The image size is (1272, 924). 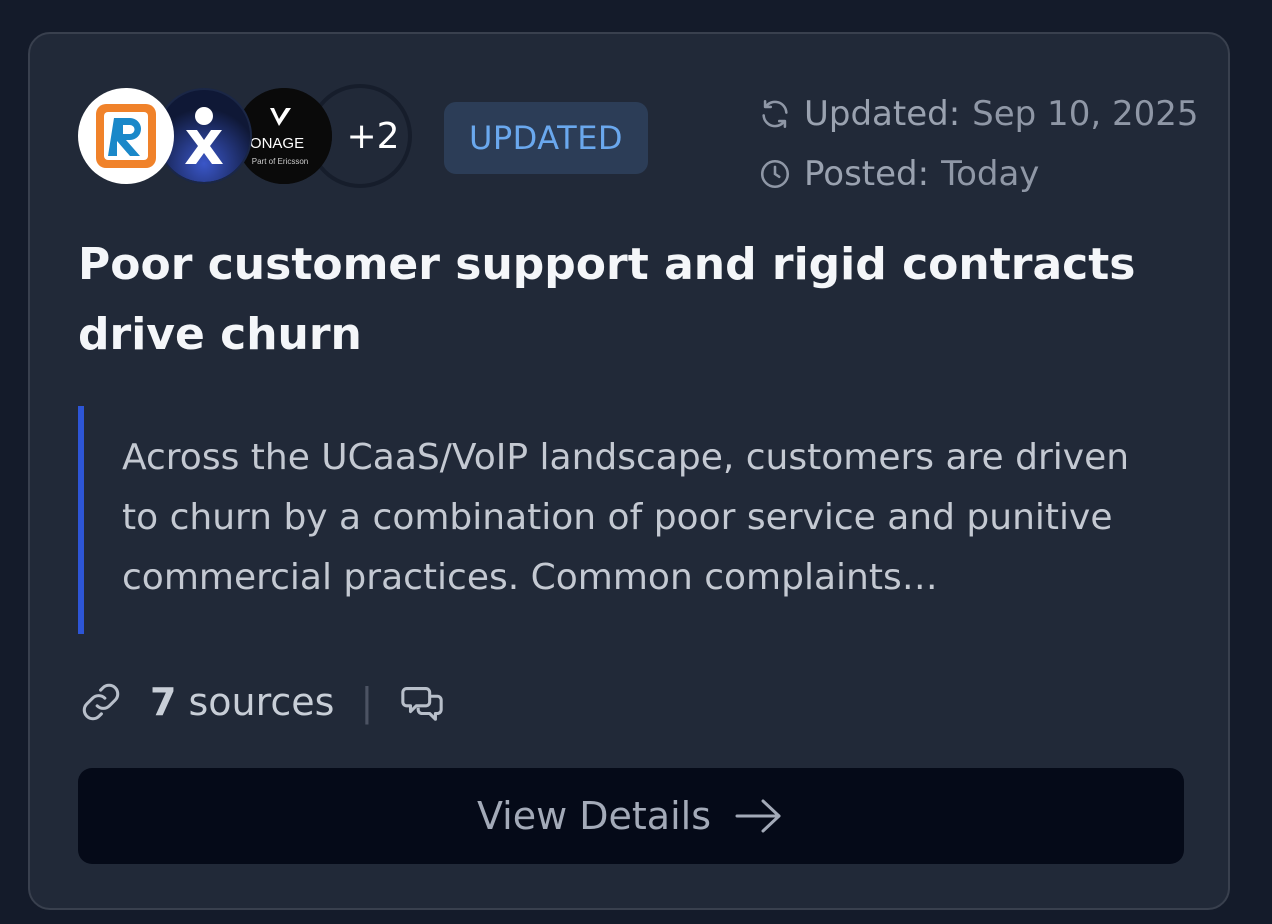 I want to click on updated-label: Updated:, so click(x=882, y=114).